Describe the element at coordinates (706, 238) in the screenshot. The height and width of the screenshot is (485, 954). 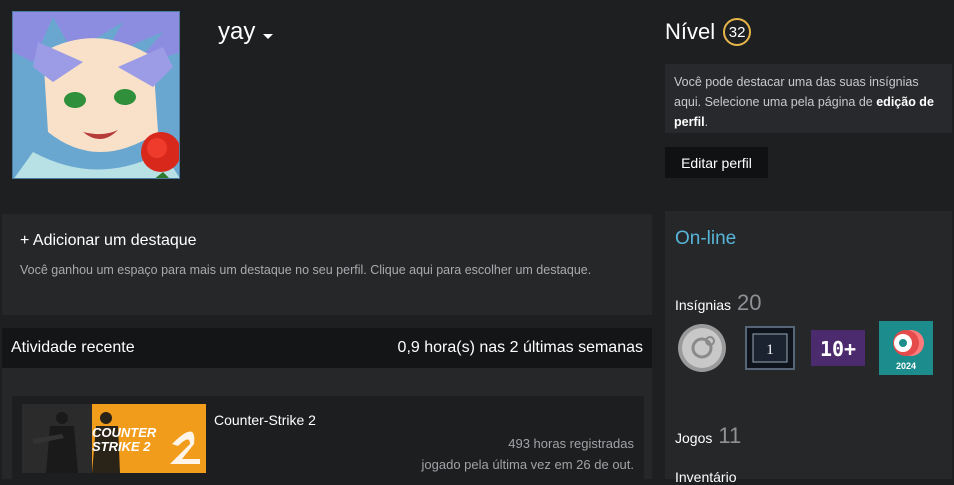
I see `online-status: On-line` at that location.